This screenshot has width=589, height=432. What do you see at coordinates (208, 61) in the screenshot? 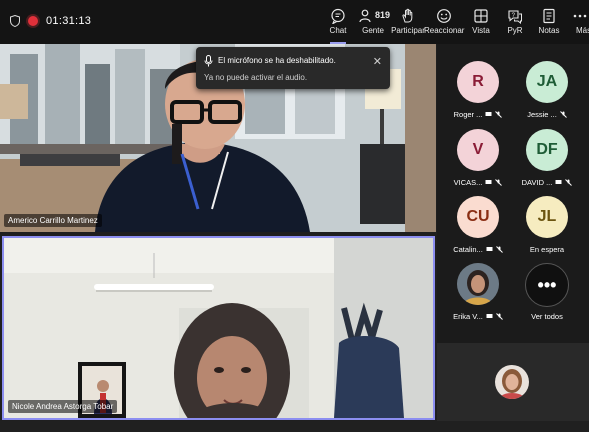
I see `microphone-icon` at bounding box center [208, 61].